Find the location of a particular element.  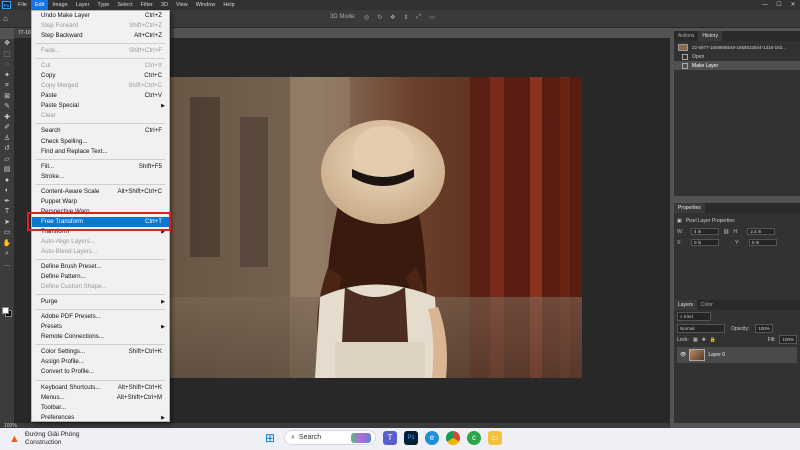

menu-help: Help is located at coordinates (228, 5).